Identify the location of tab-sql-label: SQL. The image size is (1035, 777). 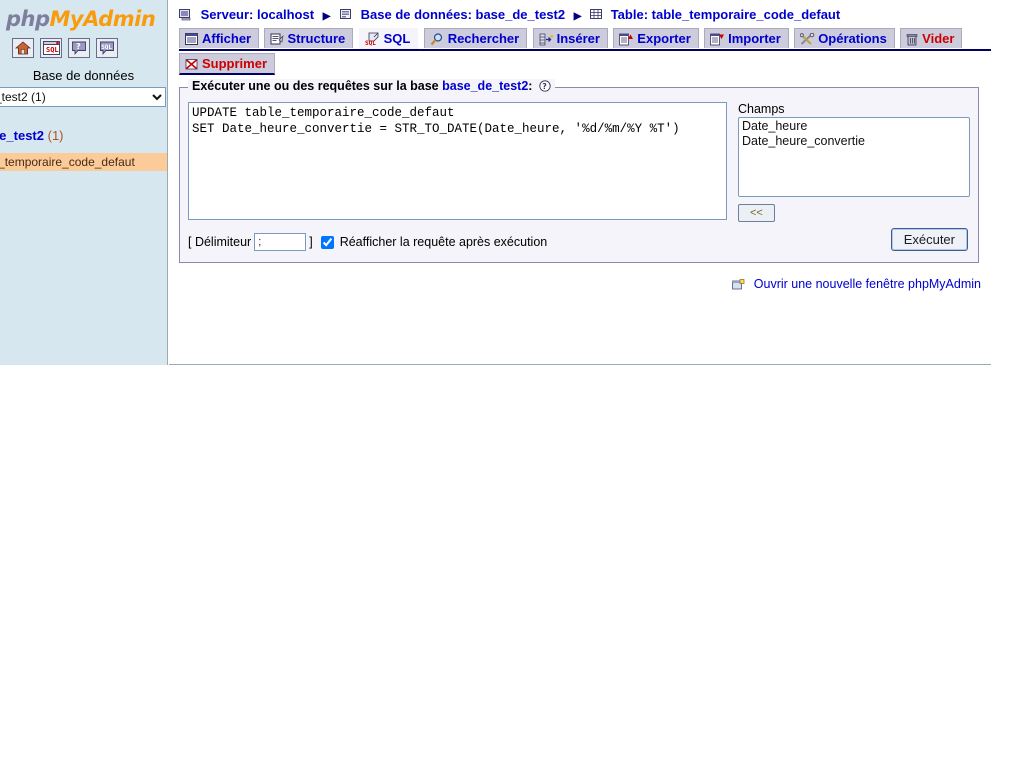
(397, 38).